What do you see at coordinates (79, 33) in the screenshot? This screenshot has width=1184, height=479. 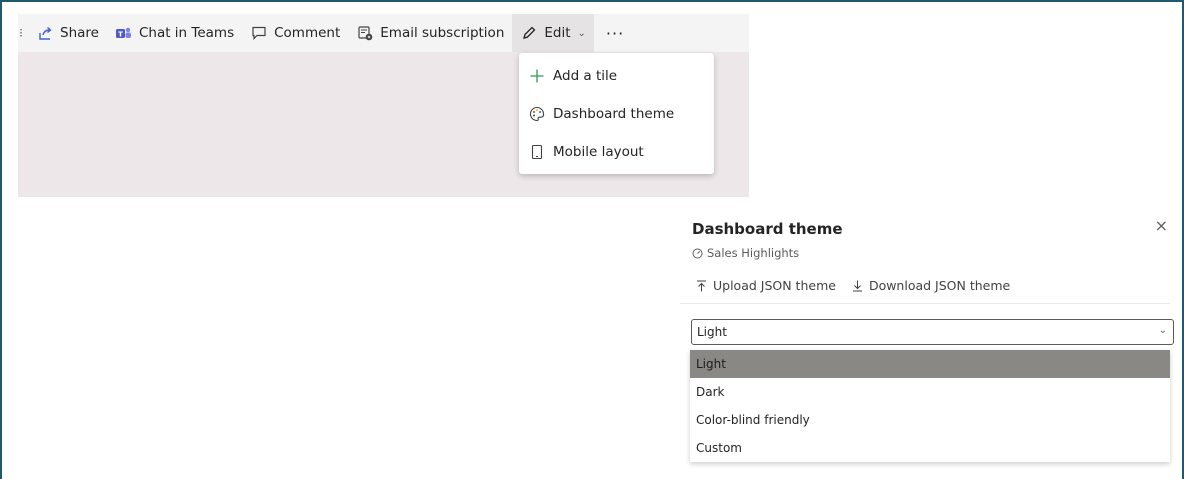 I see `share-label: Share` at bounding box center [79, 33].